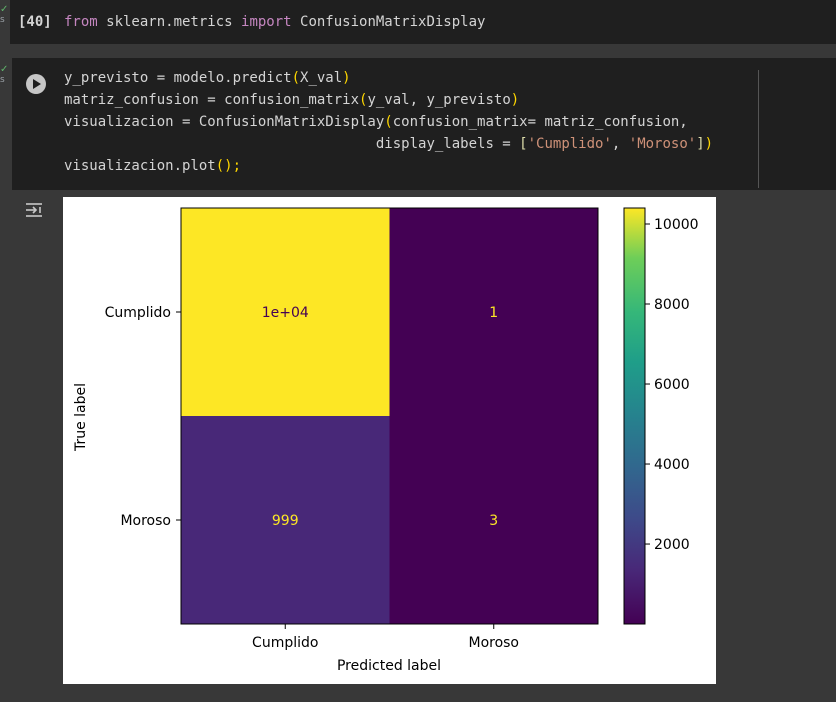 The width and height of the screenshot is (836, 702). I want to click on colorbar-tick-label: 8000, so click(672, 305).